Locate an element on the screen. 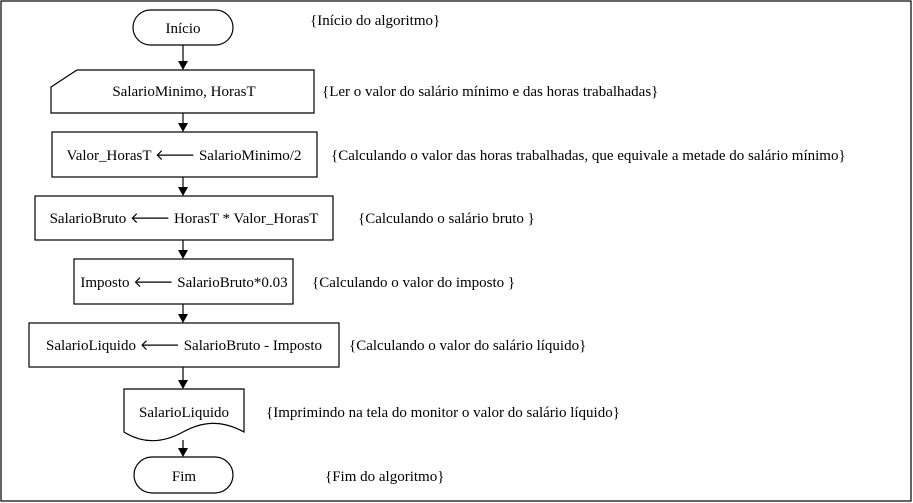 This screenshot has height=503, width=913. process-salario-liquido-comment: {Calculando o valor do salário líquido} is located at coordinates (467, 346).